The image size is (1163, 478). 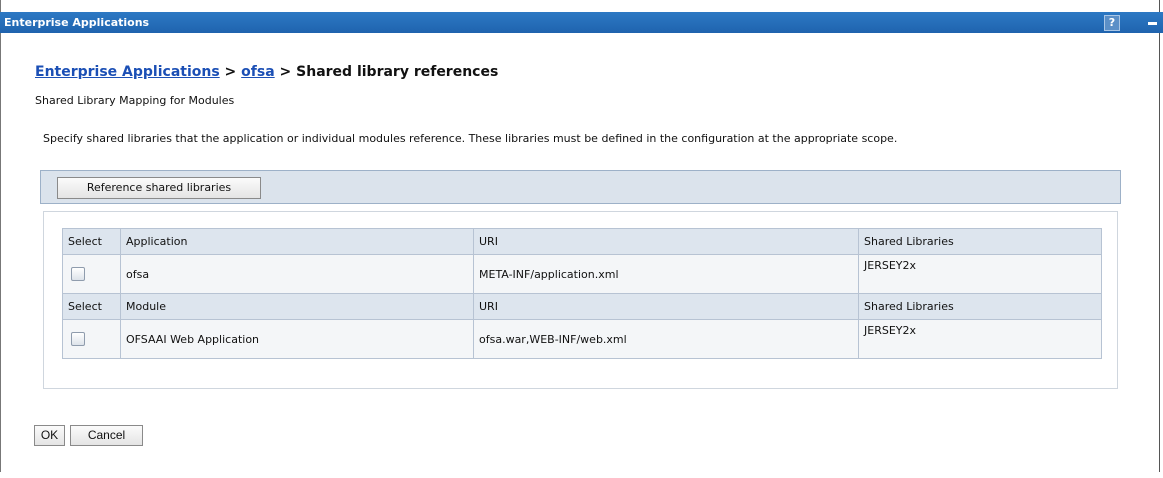 What do you see at coordinates (666, 274) in the screenshot?
I see `uri-cell: META-INF/application.xml` at bounding box center [666, 274].